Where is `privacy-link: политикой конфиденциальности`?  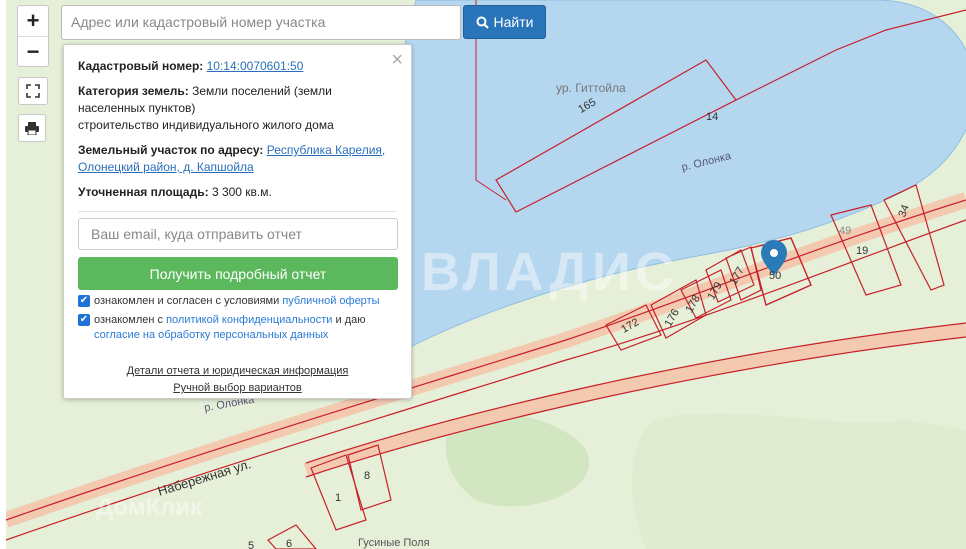
privacy-link: политикой конфиденциальности is located at coordinates (249, 320).